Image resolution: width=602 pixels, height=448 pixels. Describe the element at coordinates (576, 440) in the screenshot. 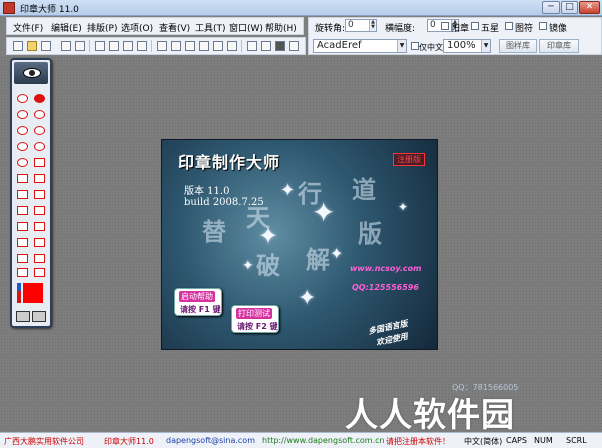

I see `status-scrl: SCRL` at that location.